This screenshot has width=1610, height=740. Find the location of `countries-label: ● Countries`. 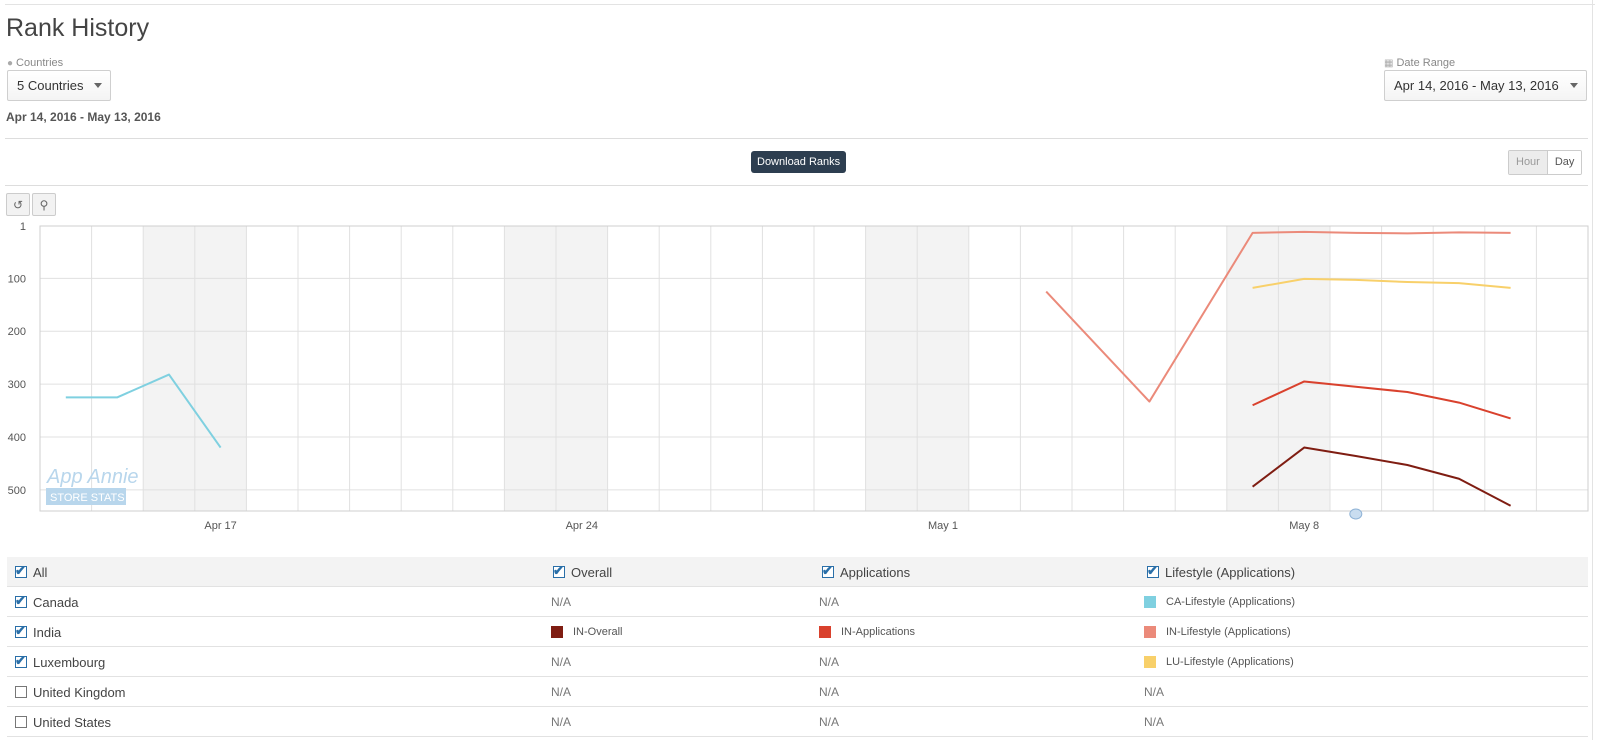

countries-label: ● Countries is located at coordinates (35, 63).